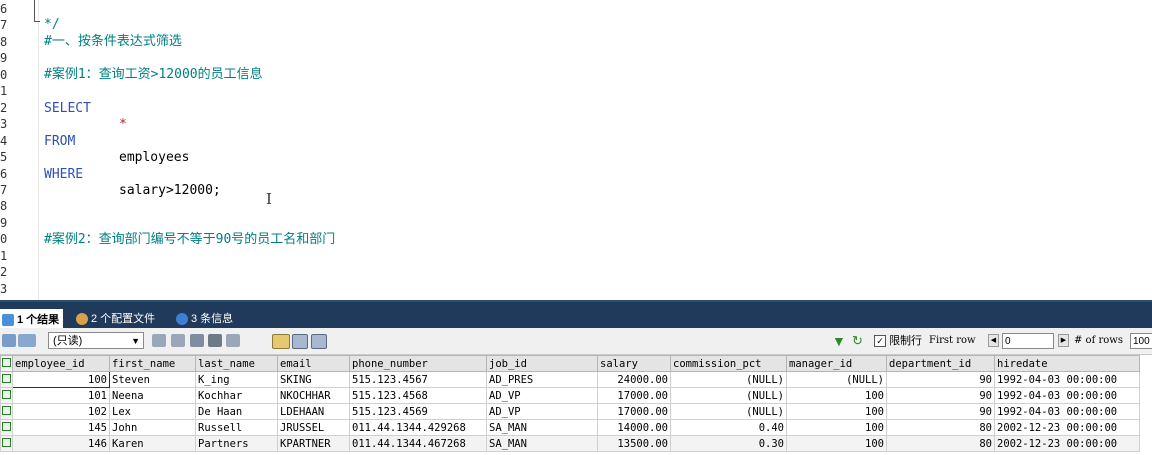 This screenshot has width=1152, height=455. I want to click on text-mode-icon, so click(319, 341).